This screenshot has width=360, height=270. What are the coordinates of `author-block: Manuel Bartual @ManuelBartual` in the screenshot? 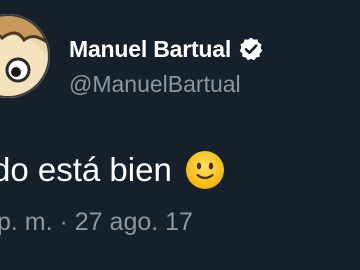 It's located at (166, 66).